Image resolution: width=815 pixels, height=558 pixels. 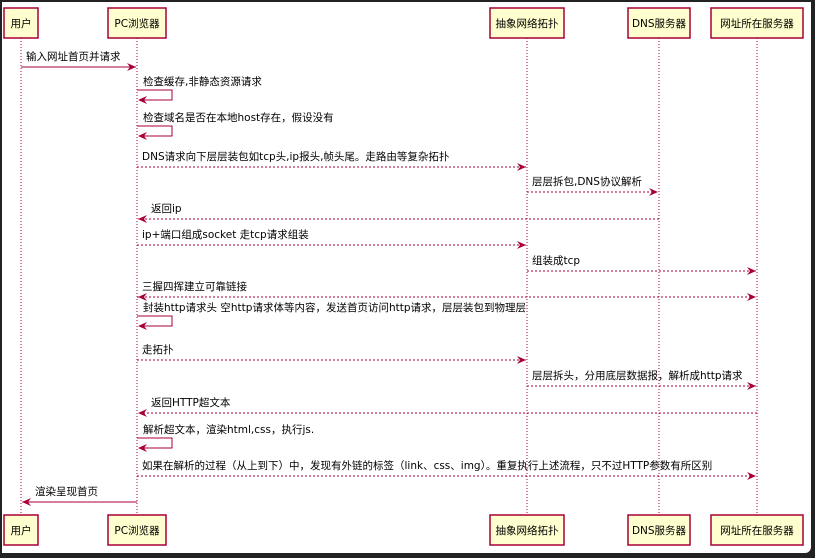 I want to click on participant-top: PC浏览器, so click(x=137, y=23).